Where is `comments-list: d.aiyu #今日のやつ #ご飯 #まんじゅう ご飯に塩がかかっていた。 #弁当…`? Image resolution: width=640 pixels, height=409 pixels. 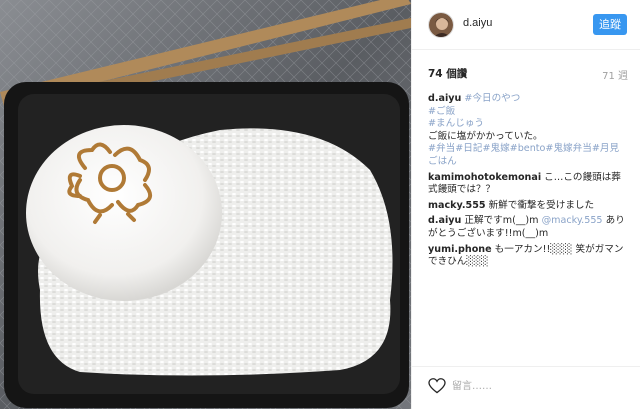 comments-list: d.aiyu #今日のやつ #ご飯 #まんじゅう ご飯に塩がかかっていた。 #弁当… is located at coordinates (528, 182).